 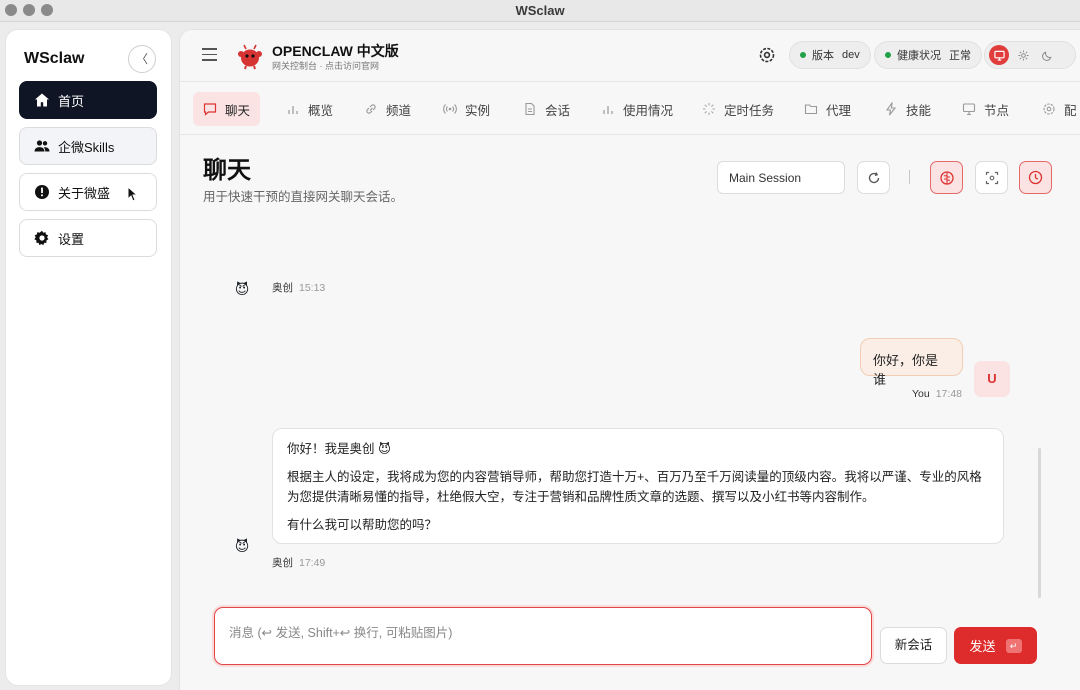 I want to click on broadcast-icon, so click(x=450, y=109).